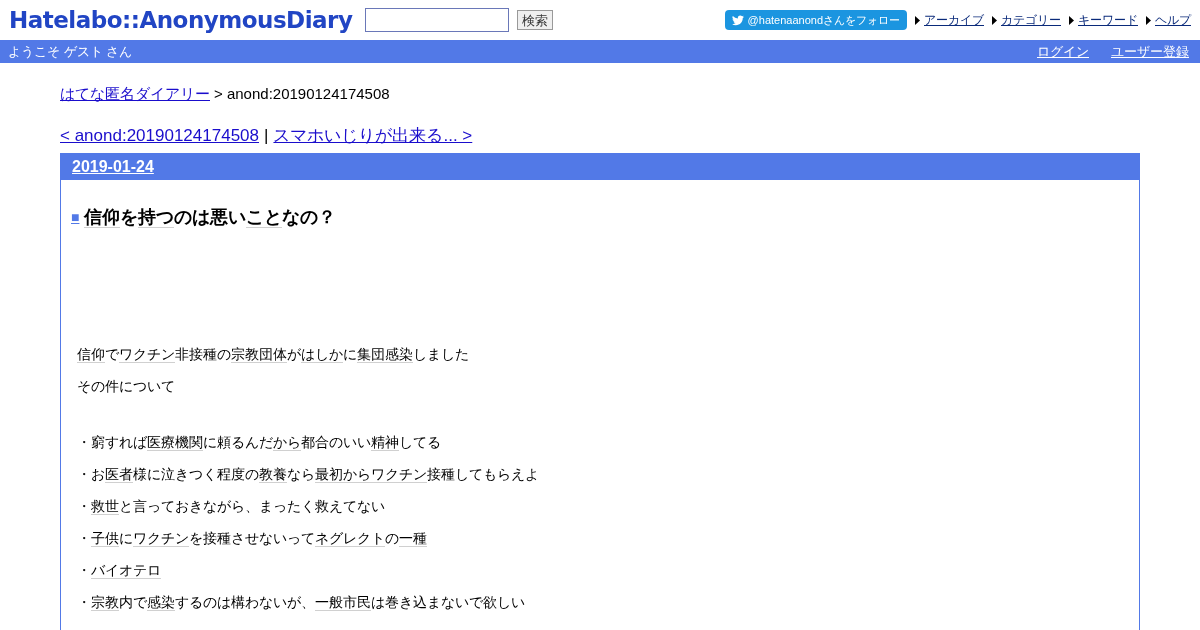 This screenshot has height=630, width=1200. I want to click on keyword-link: 医療機関, so click(175, 442).